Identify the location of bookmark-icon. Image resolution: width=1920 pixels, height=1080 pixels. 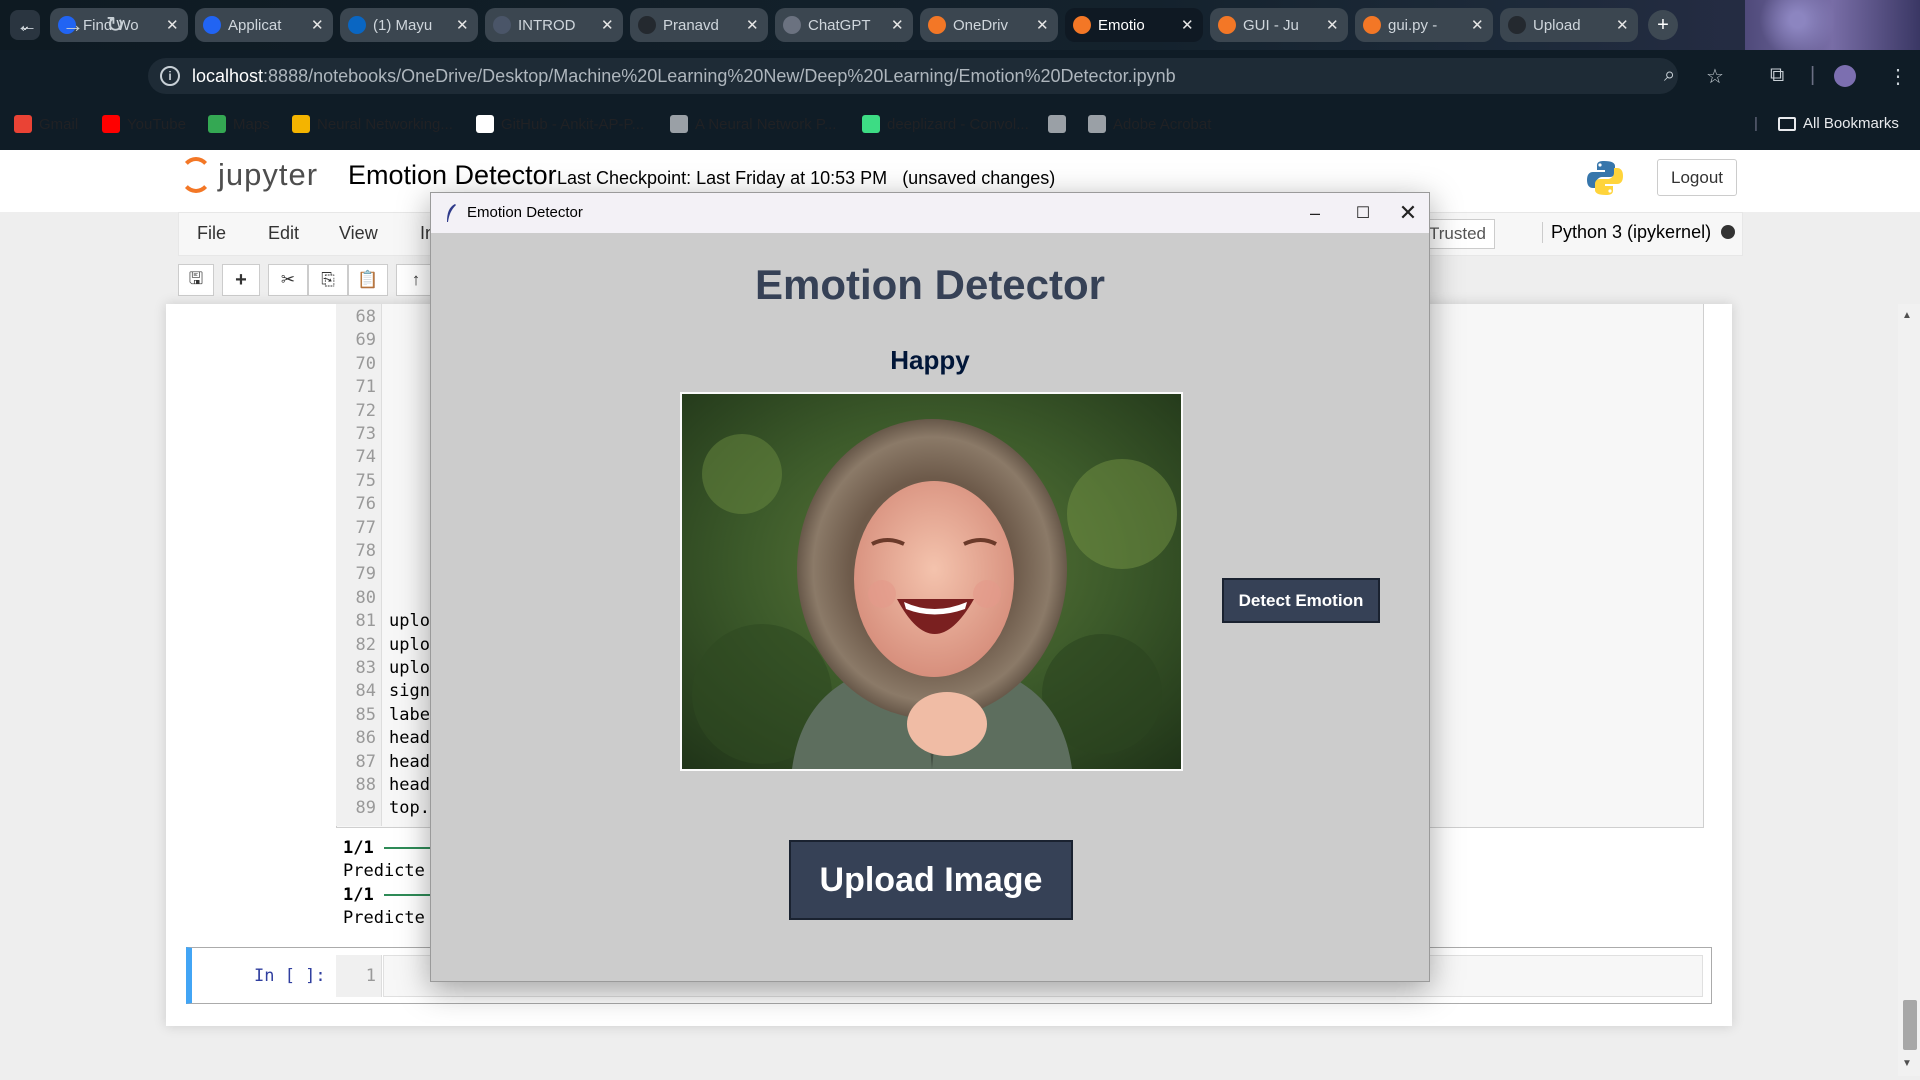
(301, 124).